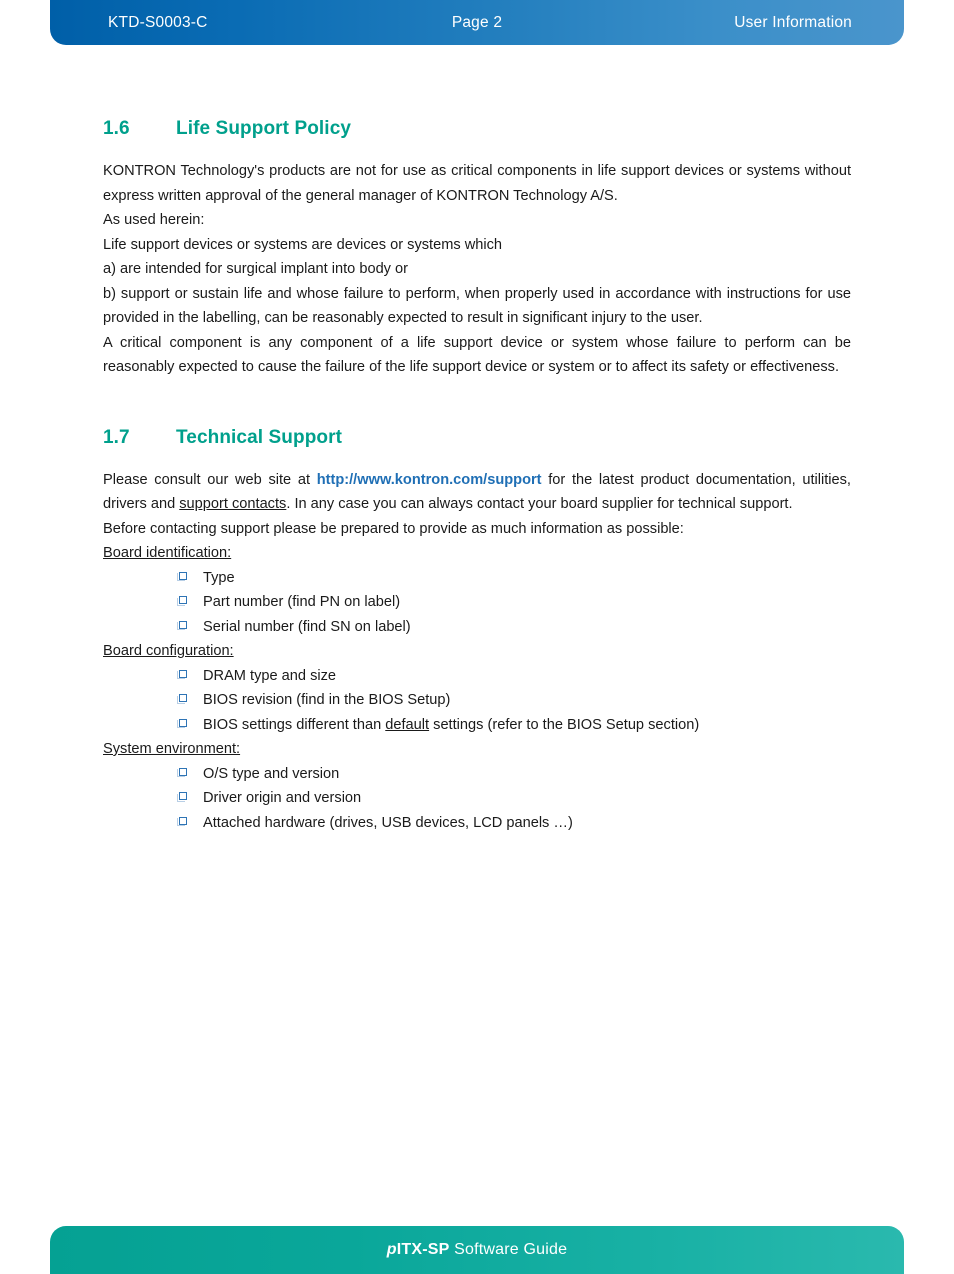 This screenshot has height=1274, width=954. What do you see at coordinates (477, 774) in the screenshot?
I see `list-item: O/S type and version` at bounding box center [477, 774].